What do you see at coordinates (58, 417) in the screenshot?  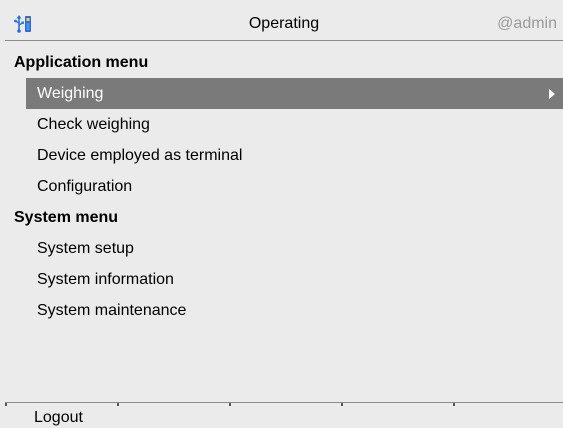 I see `softkey-label: Logout` at bounding box center [58, 417].